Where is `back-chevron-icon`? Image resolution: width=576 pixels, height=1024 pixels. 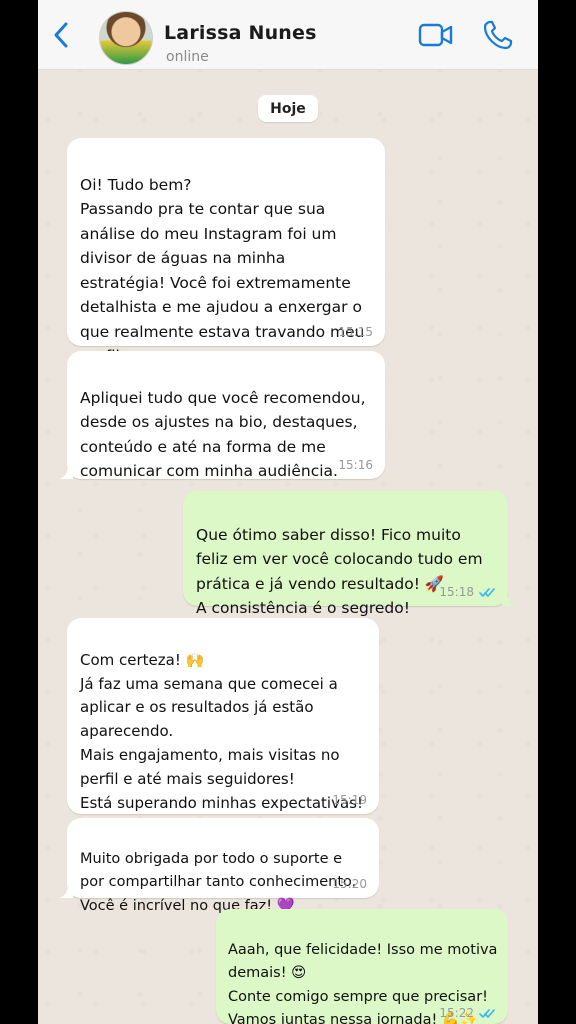
back-chevron-icon is located at coordinates (61, 35).